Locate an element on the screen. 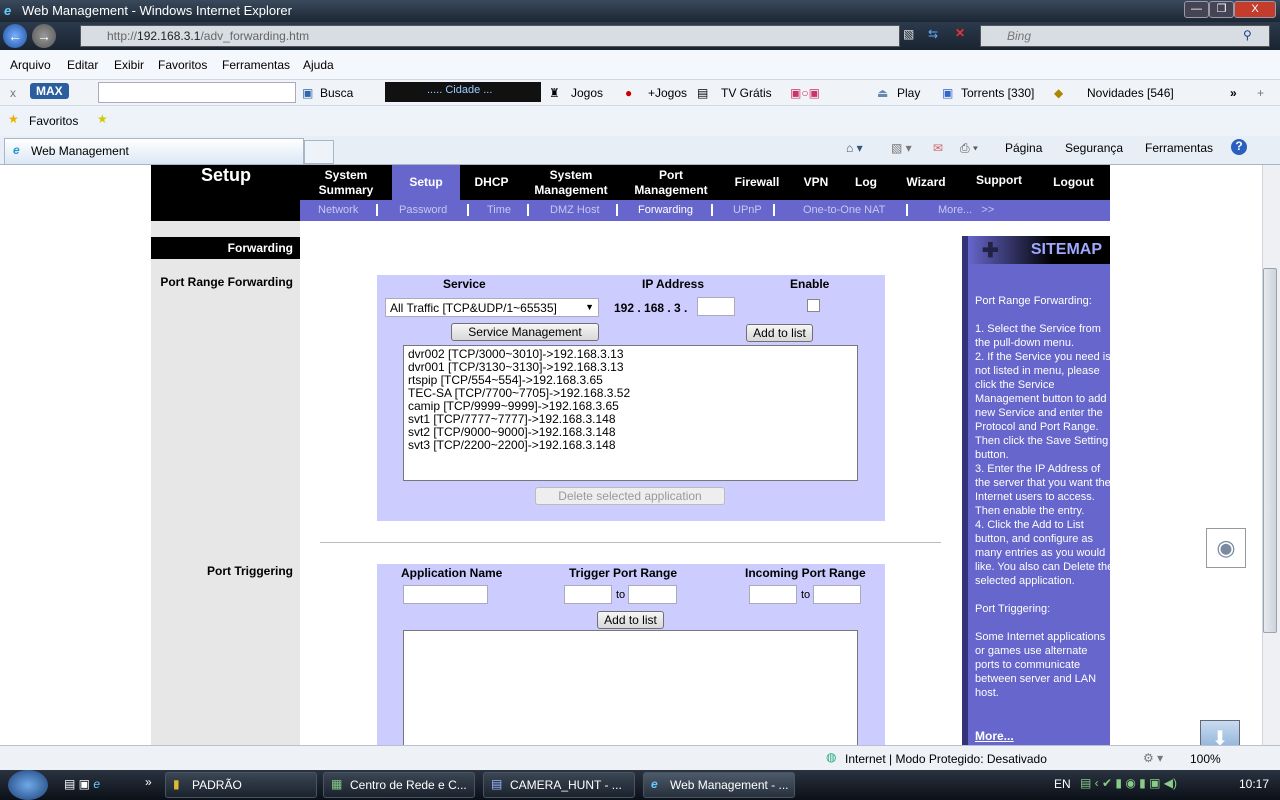 The width and height of the screenshot is (1280, 800). service-management-button: Service Management is located at coordinates (525, 332).